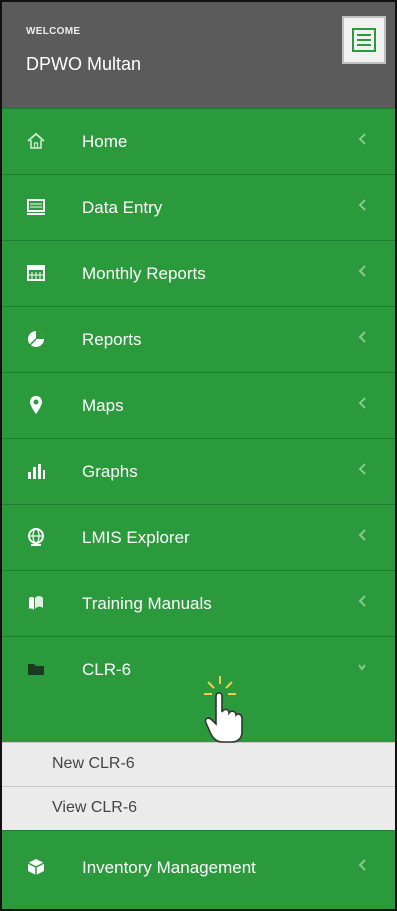  What do you see at coordinates (122, 207) in the screenshot?
I see `sidebar-item-label: Data Entry` at bounding box center [122, 207].